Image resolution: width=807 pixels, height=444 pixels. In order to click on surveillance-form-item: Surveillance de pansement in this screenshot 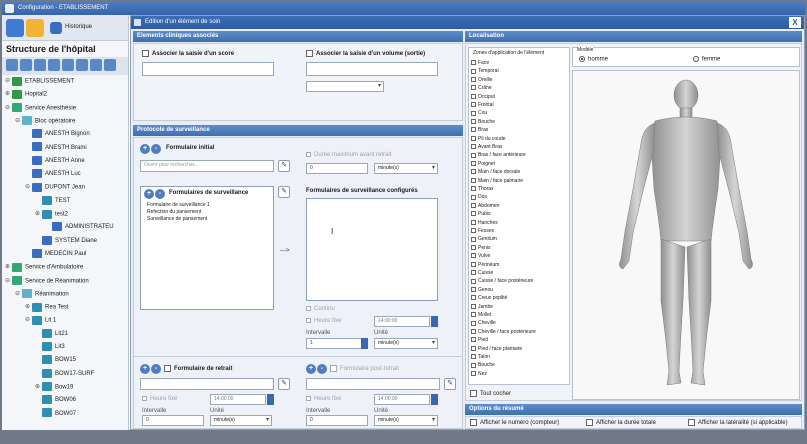, I will do `click(177, 219)`.